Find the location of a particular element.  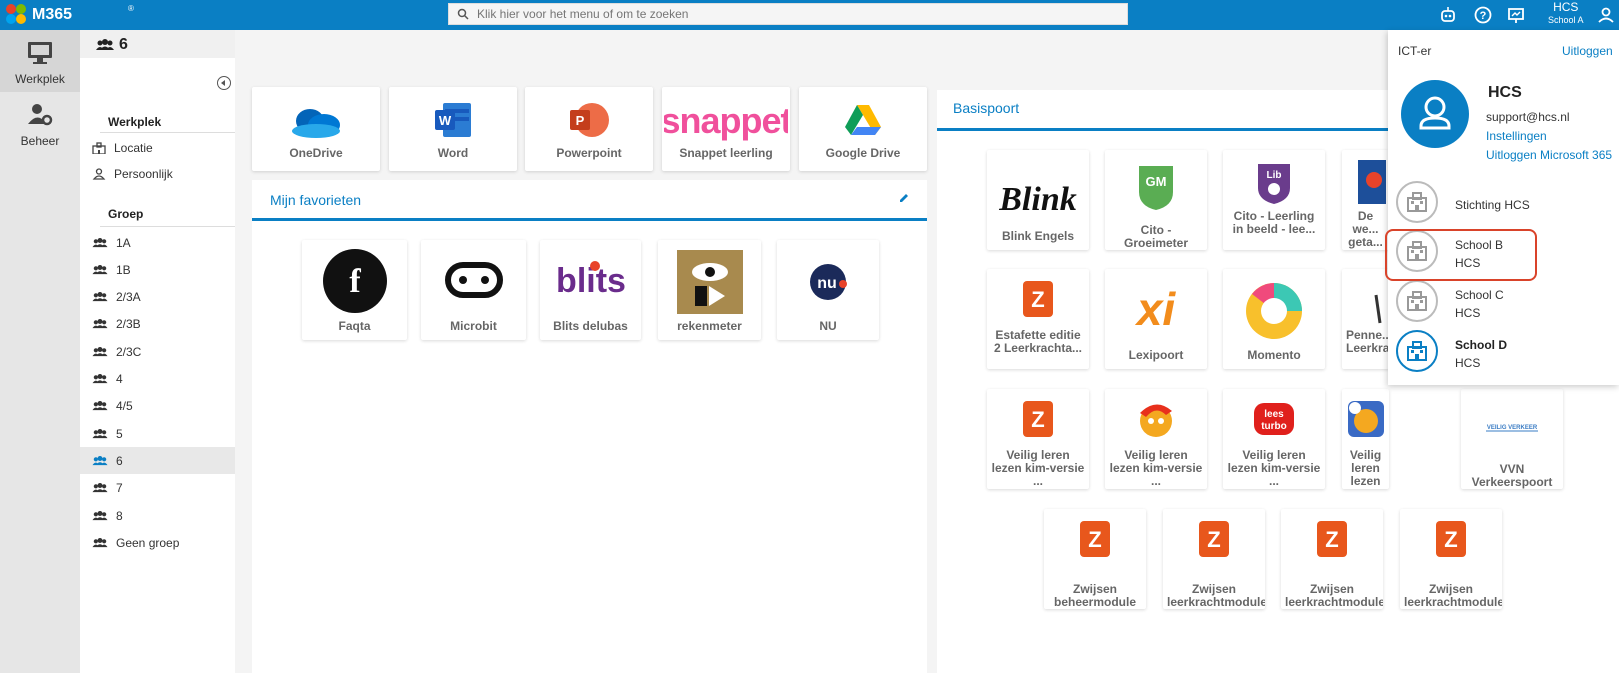

app-tile-snappet: snappet Snappet leerling is located at coordinates (726, 129).